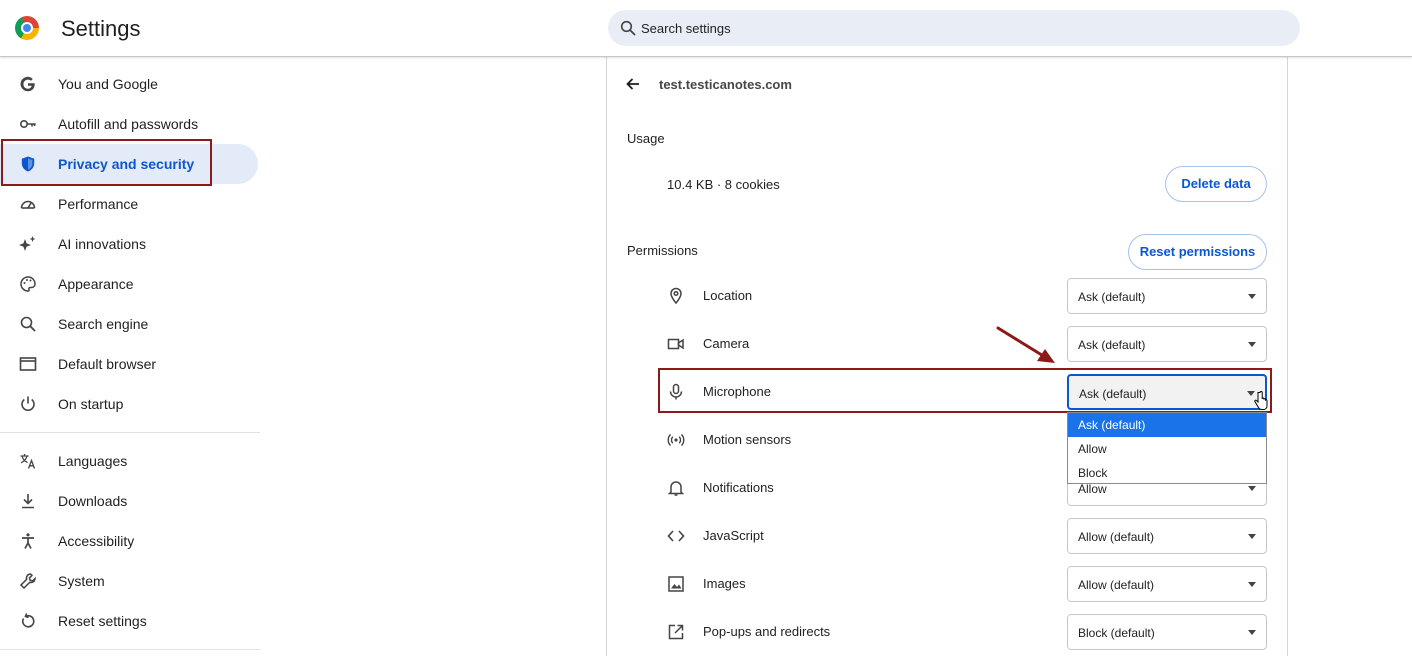 The image size is (1412, 656). What do you see at coordinates (28, 620) in the screenshot?
I see `reset-icon` at bounding box center [28, 620].